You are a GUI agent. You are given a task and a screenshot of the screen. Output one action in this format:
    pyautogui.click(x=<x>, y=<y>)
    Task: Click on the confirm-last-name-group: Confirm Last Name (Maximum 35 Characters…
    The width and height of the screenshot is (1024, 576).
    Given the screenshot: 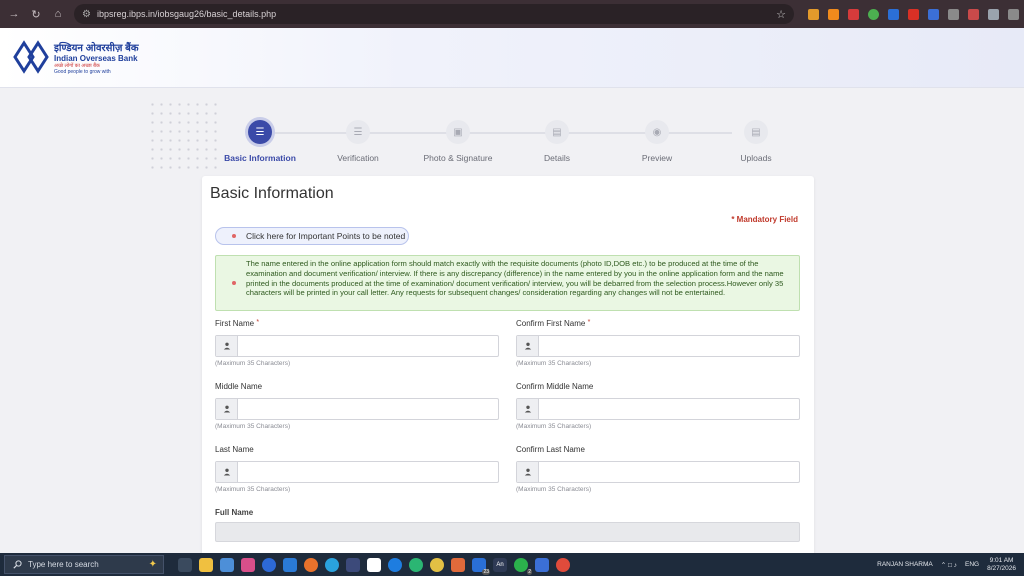 What is the action you would take?
    pyautogui.click(x=658, y=469)
    